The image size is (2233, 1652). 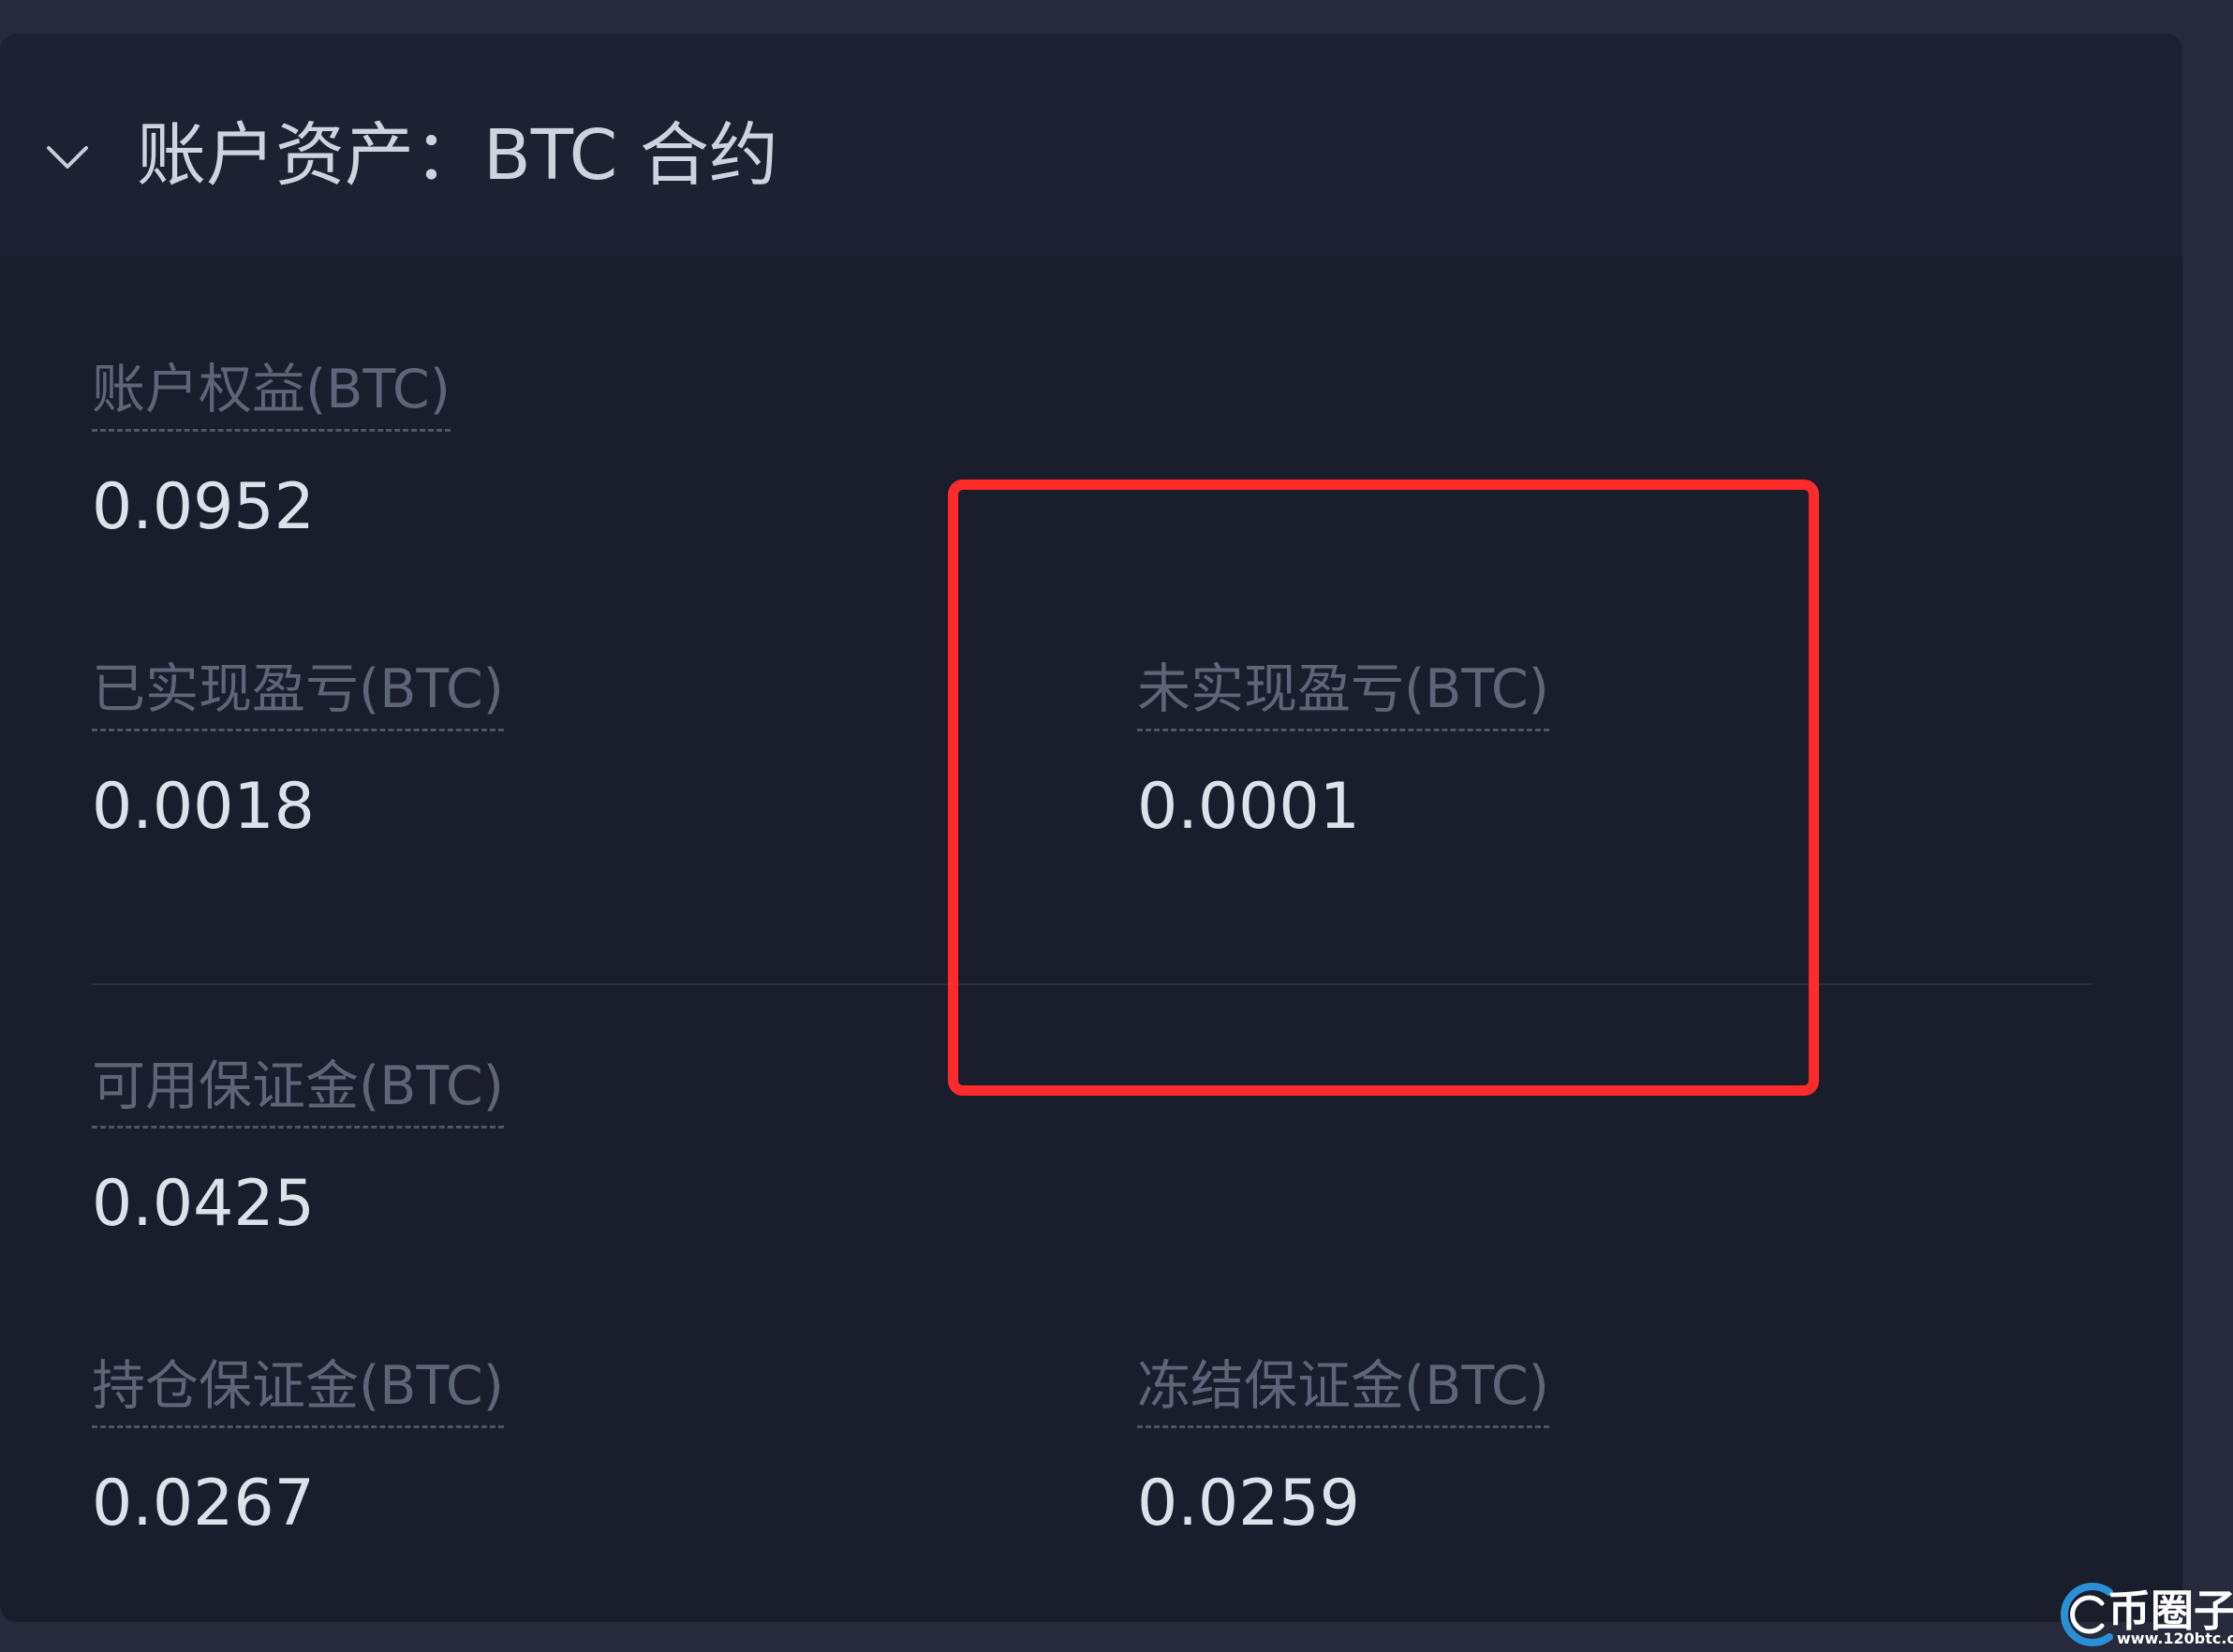 I want to click on realized-pnl-label: 已实现盈亏(BTC), so click(x=298, y=692).